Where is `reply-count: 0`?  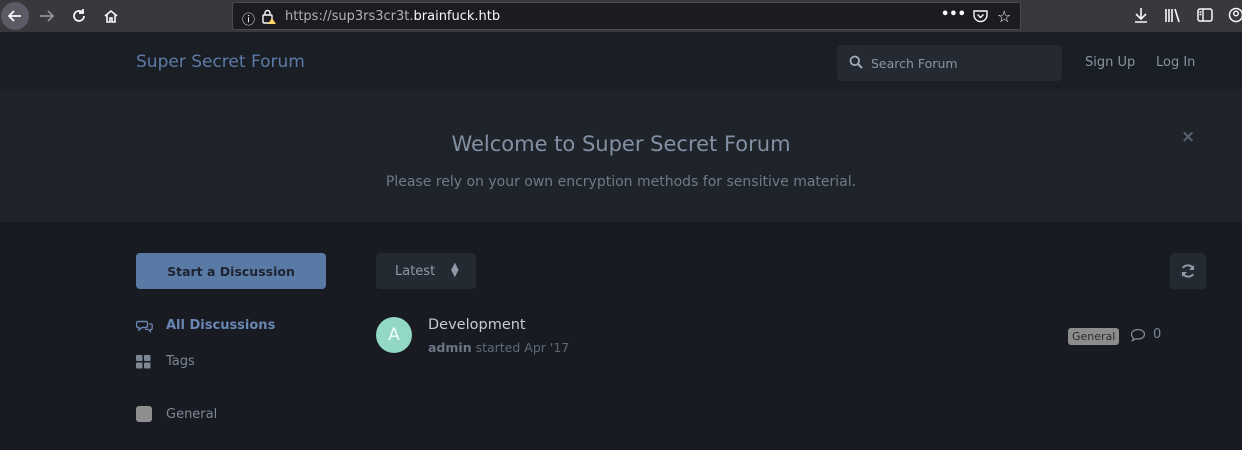
reply-count: 0 is located at coordinates (1145, 334).